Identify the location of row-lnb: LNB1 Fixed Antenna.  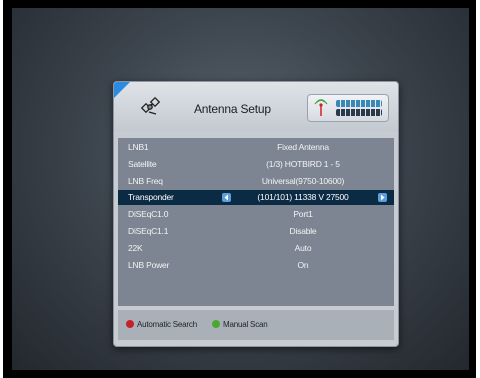
(256, 147).